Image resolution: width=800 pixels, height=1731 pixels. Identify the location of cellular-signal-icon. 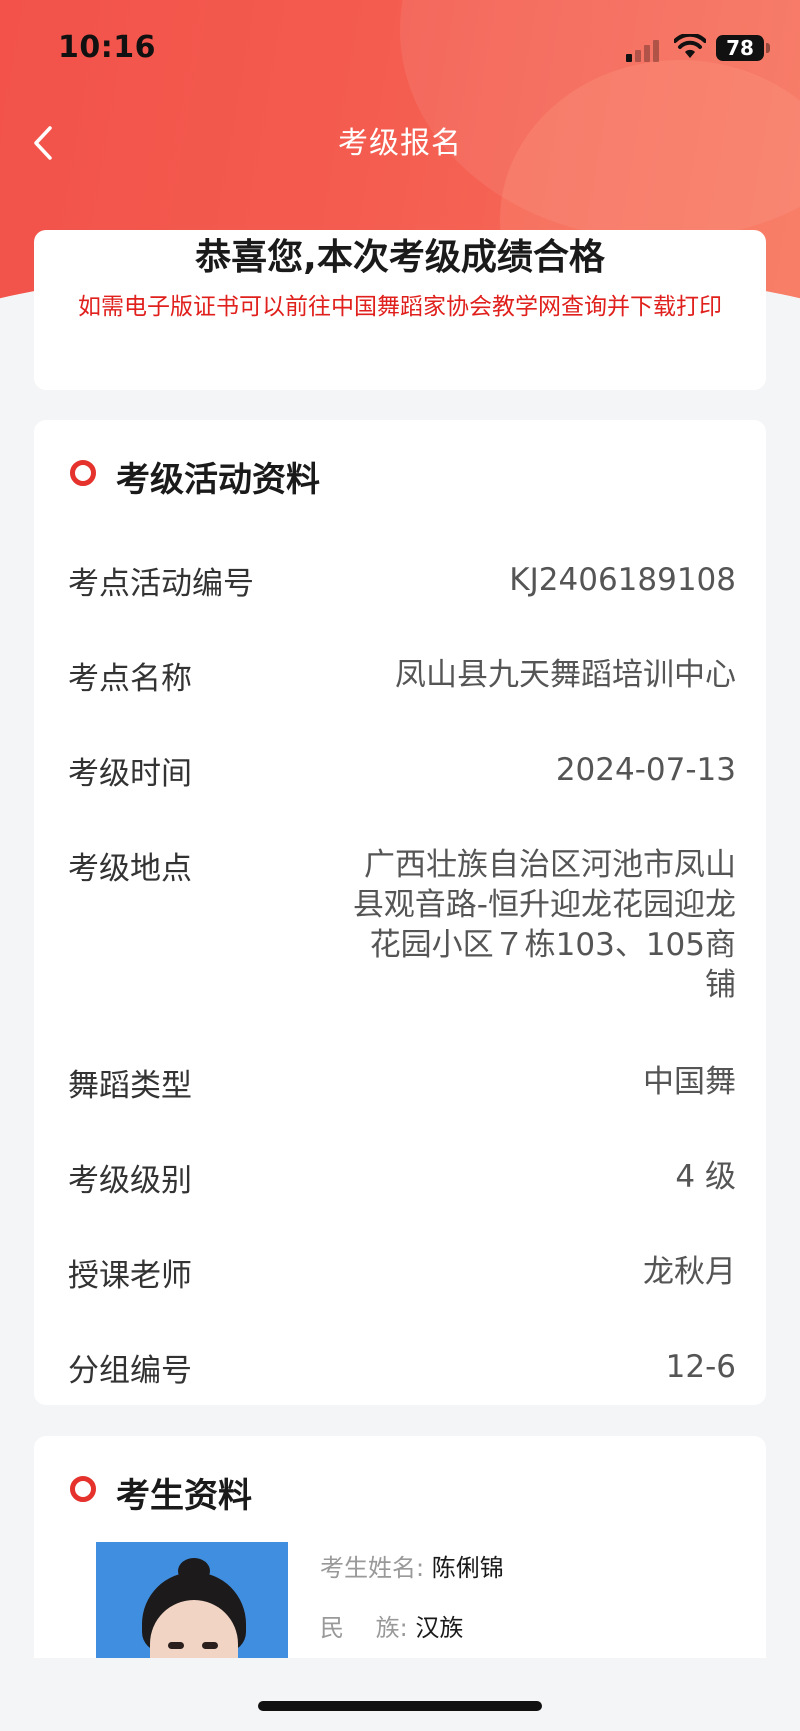
(646, 50).